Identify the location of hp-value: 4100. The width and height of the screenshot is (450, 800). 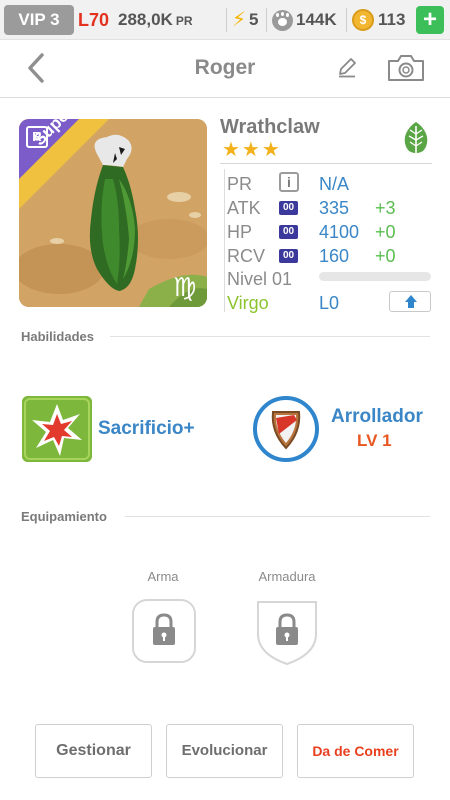
(339, 232).